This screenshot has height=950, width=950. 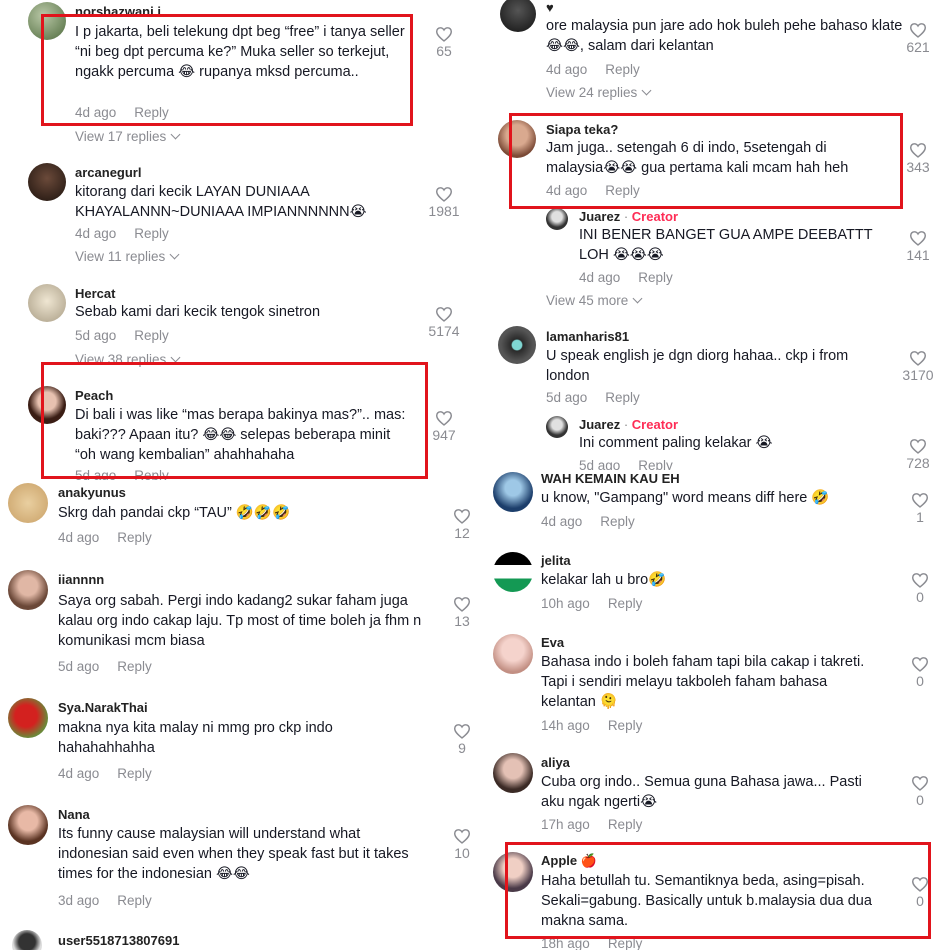 What do you see at coordinates (559, 860) in the screenshot?
I see `username-label: Apple` at bounding box center [559, 860].